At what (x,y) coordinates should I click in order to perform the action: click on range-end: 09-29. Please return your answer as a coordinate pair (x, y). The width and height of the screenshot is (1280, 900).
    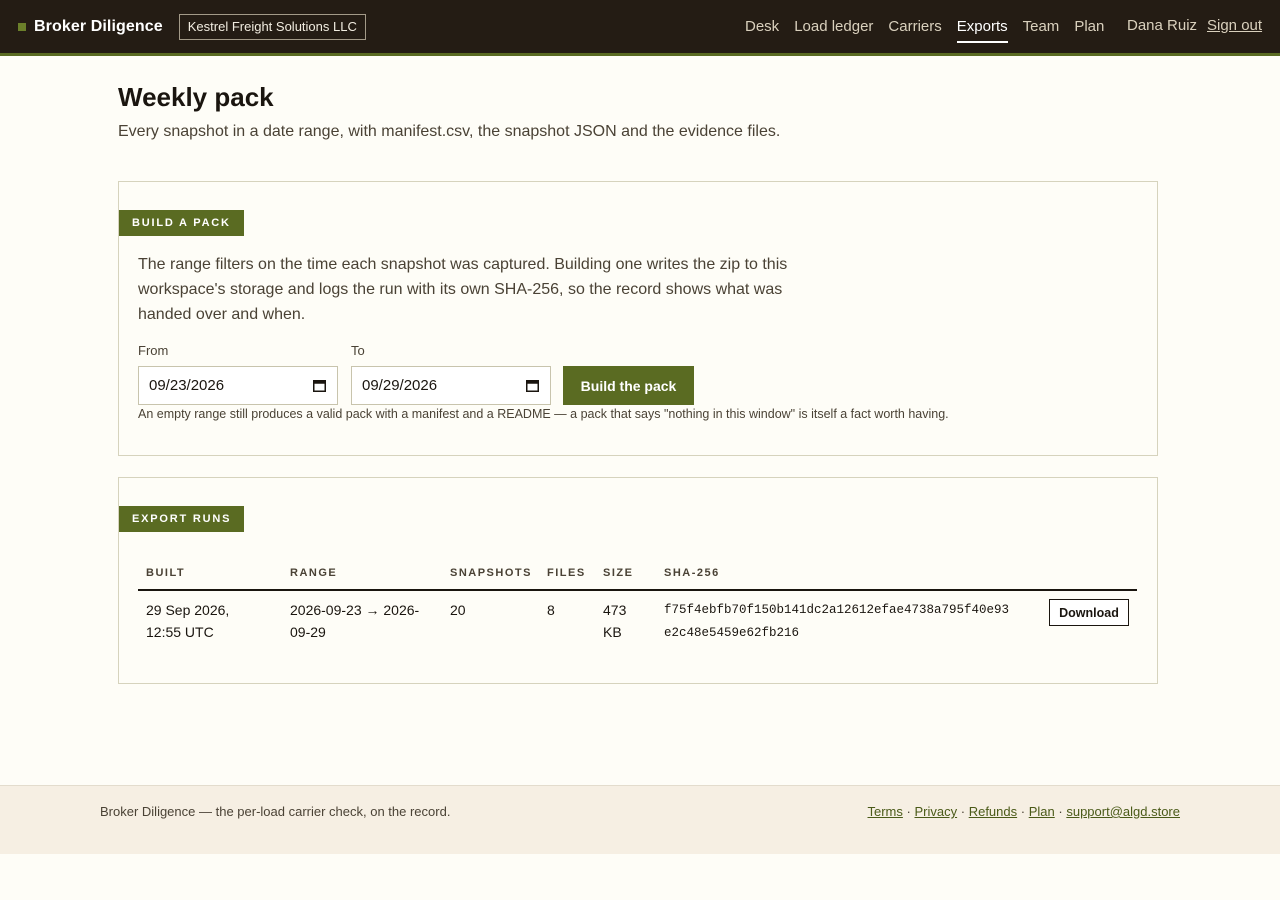
    Looking at the image, I should click on (308, 632).